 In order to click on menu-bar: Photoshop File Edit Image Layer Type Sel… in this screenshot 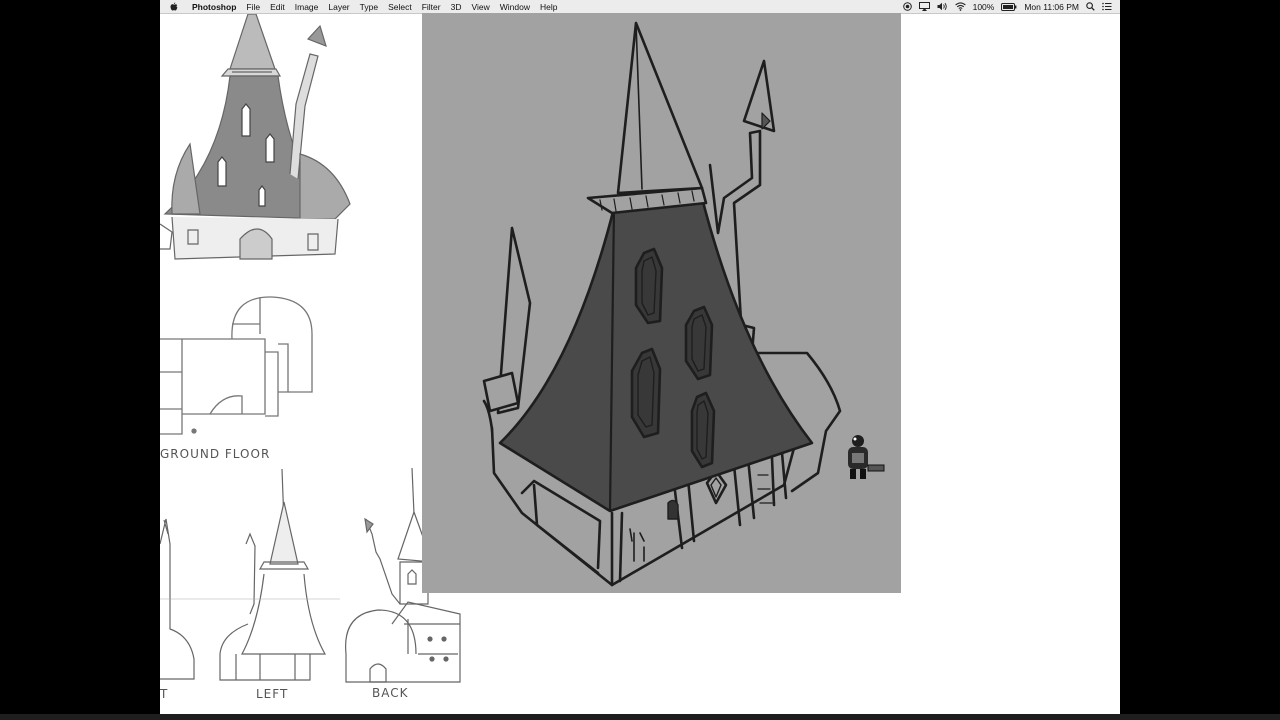, I will do `click(640, 7)`.